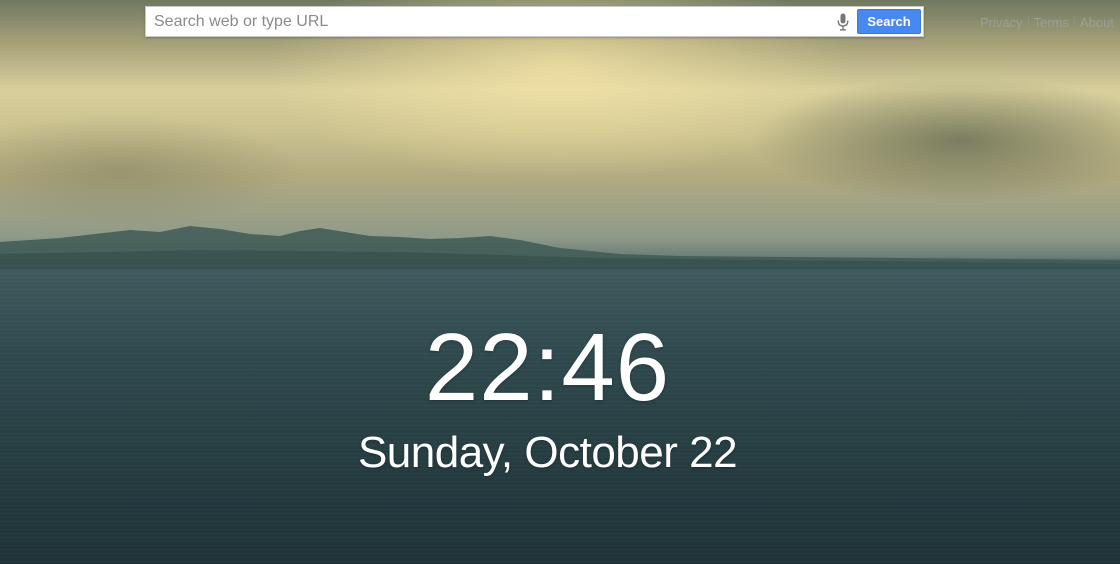 The width and height of the screenshot is (1120, 564). What do you see at coordinates (547, 452) in the screenshot?
I see `clock-date: Sunday, October 22` at bounding box center [547, 452].